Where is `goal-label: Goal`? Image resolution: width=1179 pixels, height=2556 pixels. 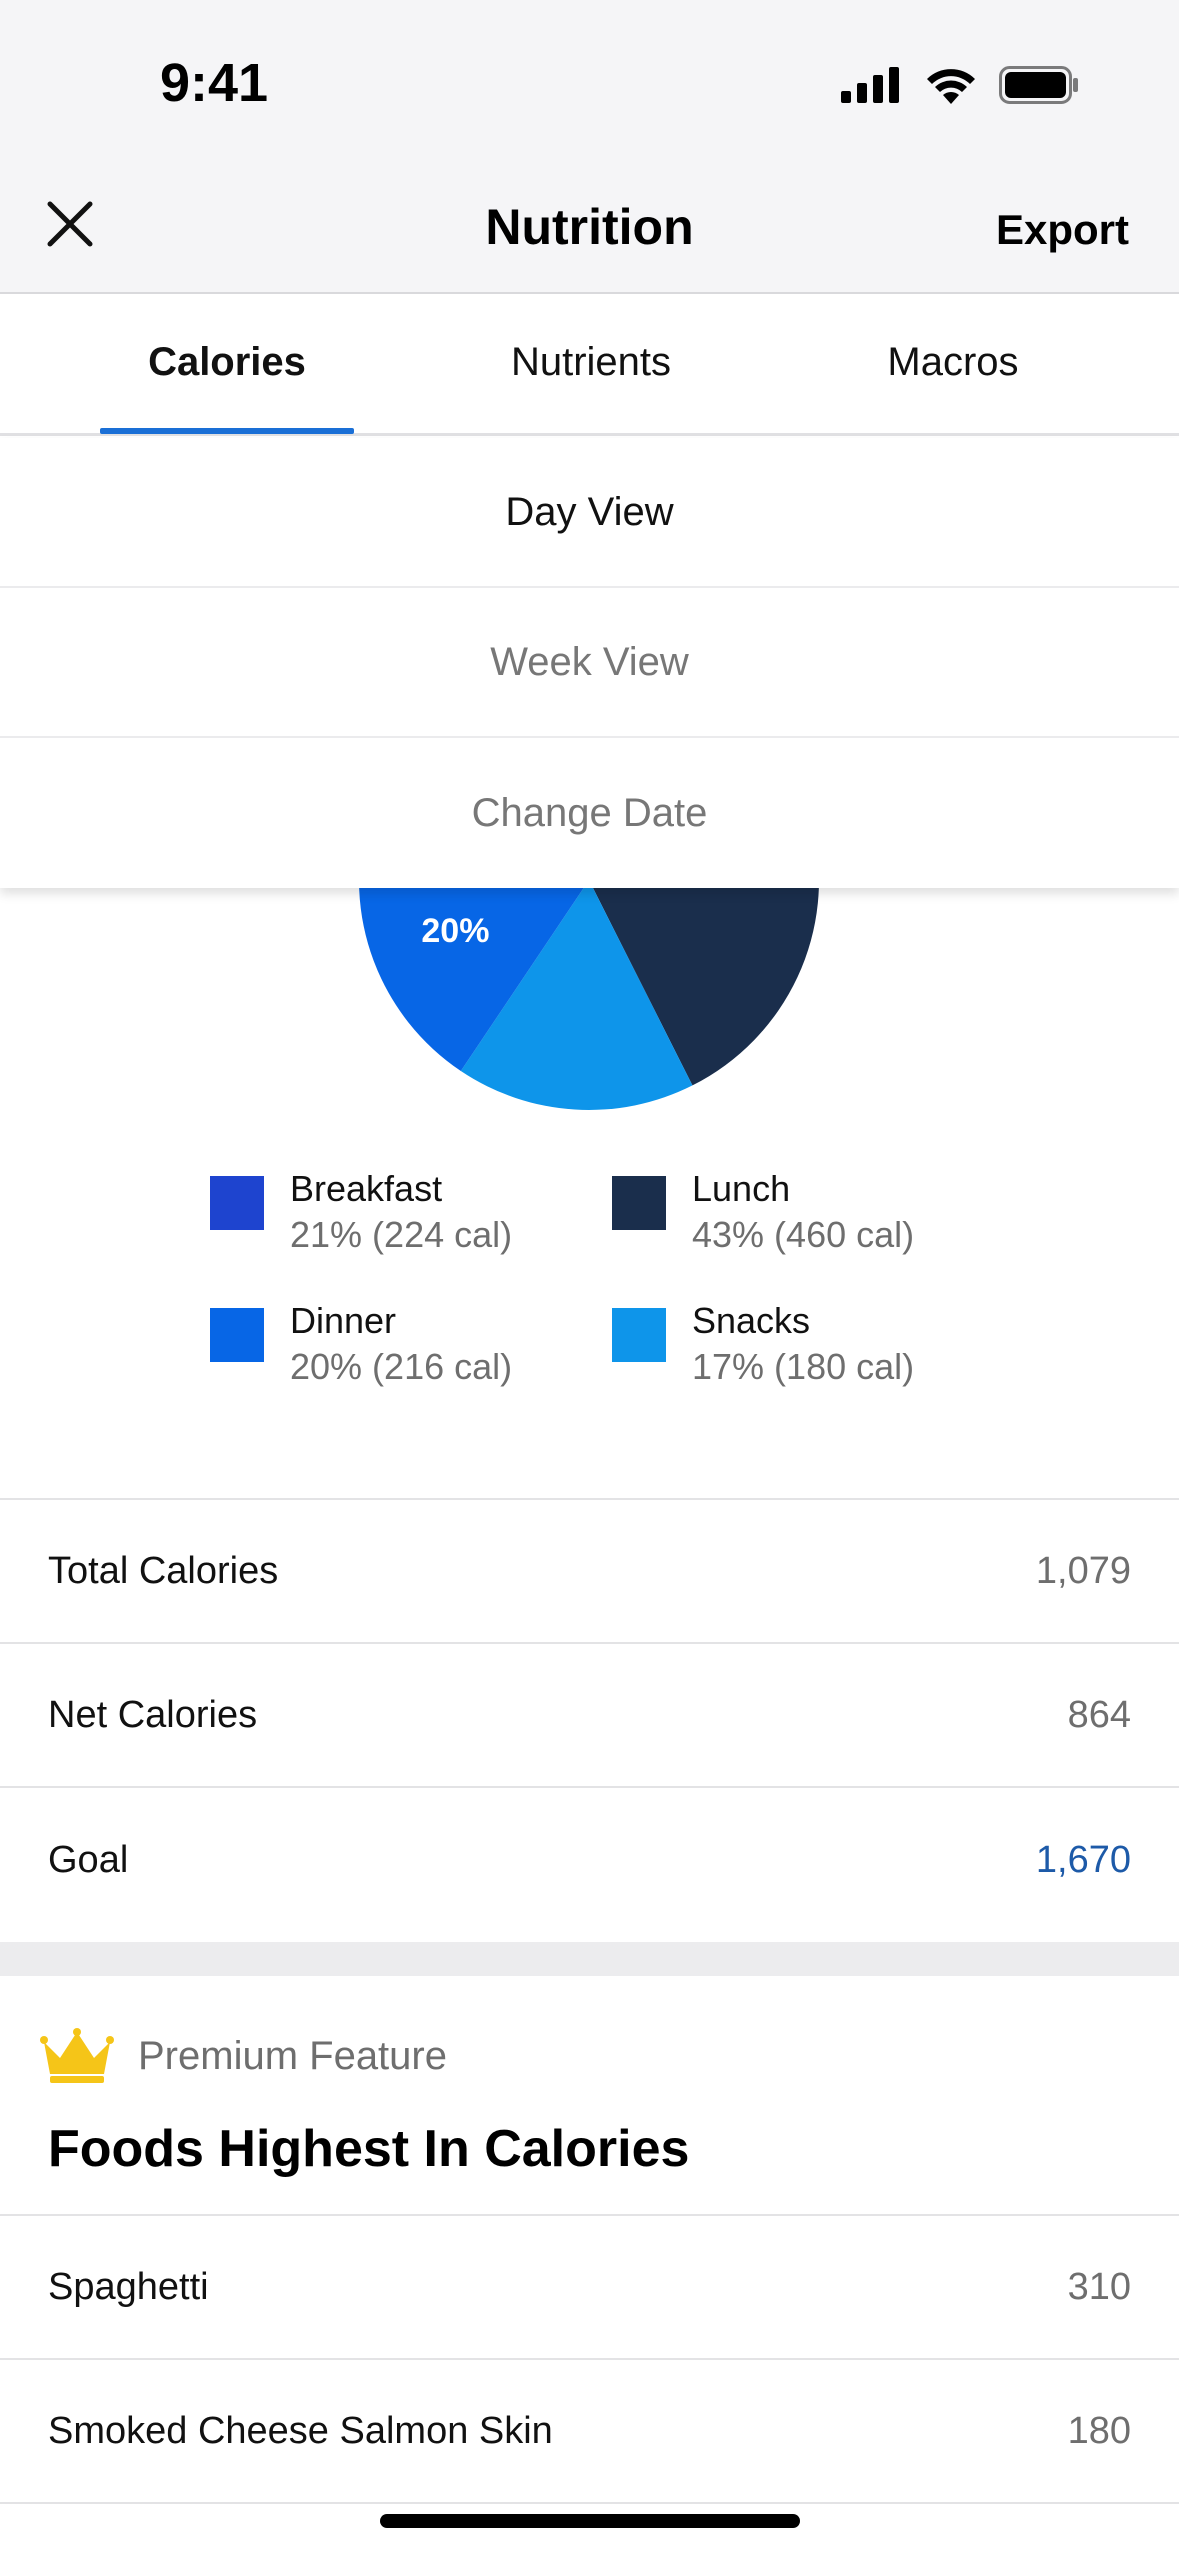
goal-label: Goal is located at coordinates (88, 1859).